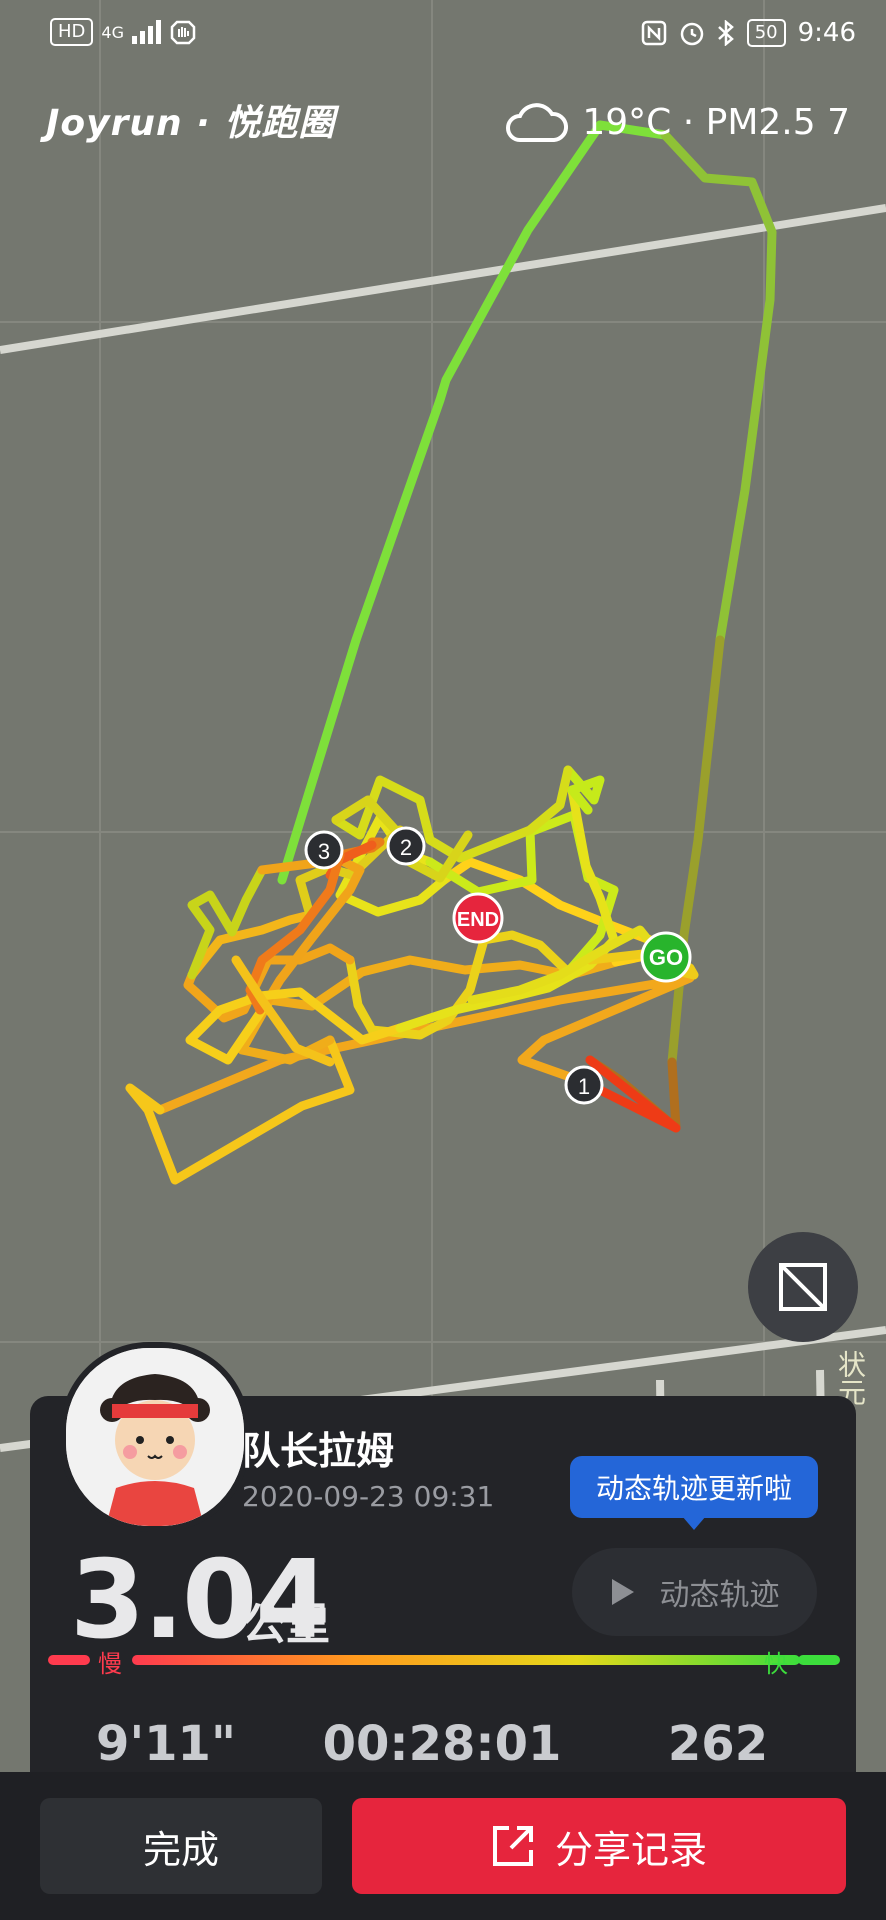  What do you see at coordinates (442, 1744) in the screenshot?
I see `duration-value: 00:28:01` at bounding box center [442, 1744].